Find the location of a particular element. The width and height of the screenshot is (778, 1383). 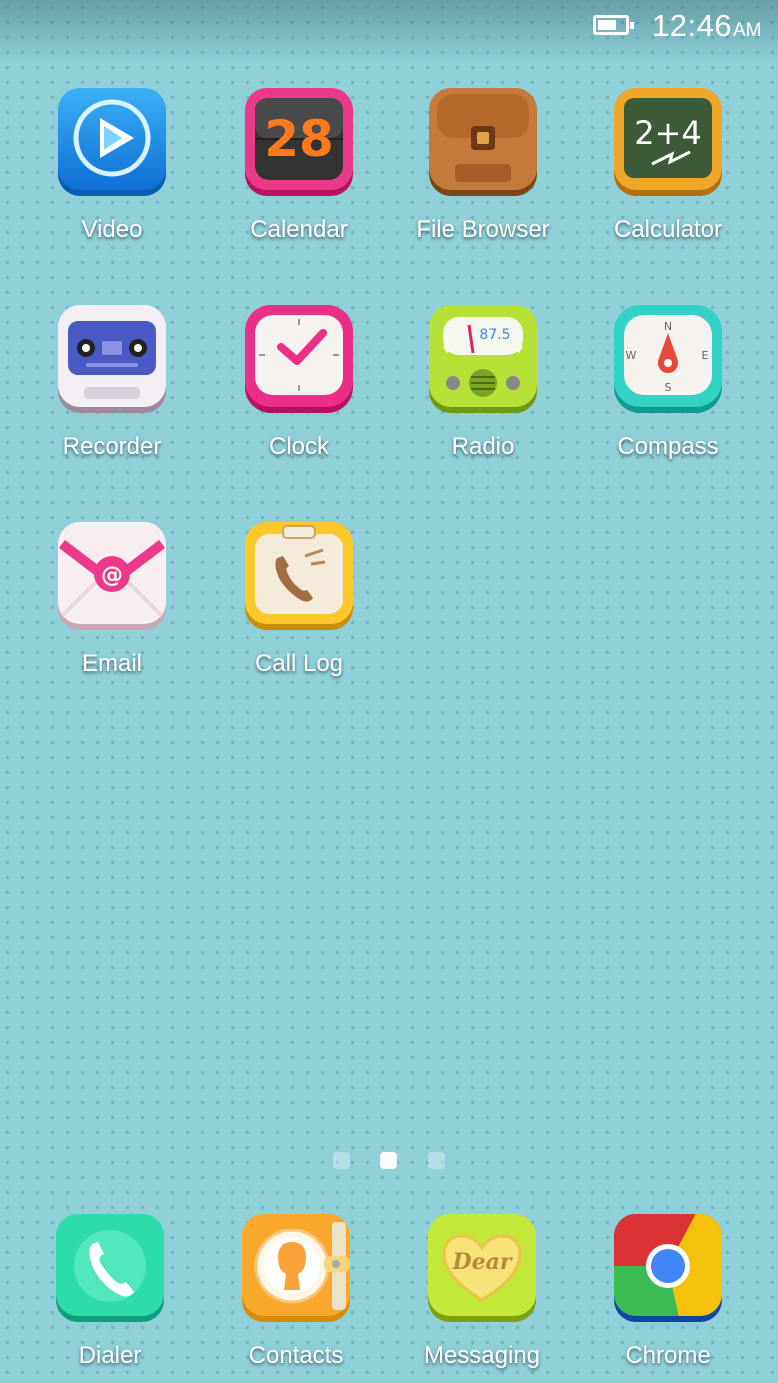

app-video: Video is located at coordinates (112, 165).